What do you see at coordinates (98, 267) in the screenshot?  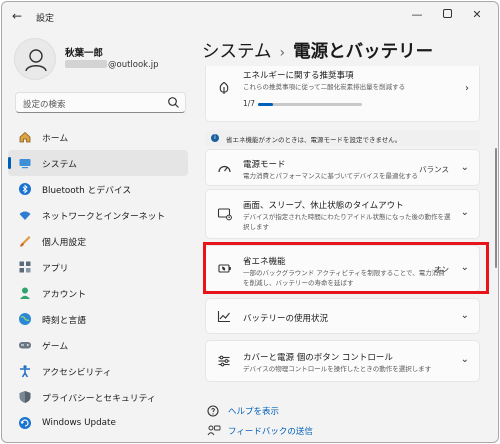 I see `sidebar-item-apps: アプリ` at bounding box center [98, 267].